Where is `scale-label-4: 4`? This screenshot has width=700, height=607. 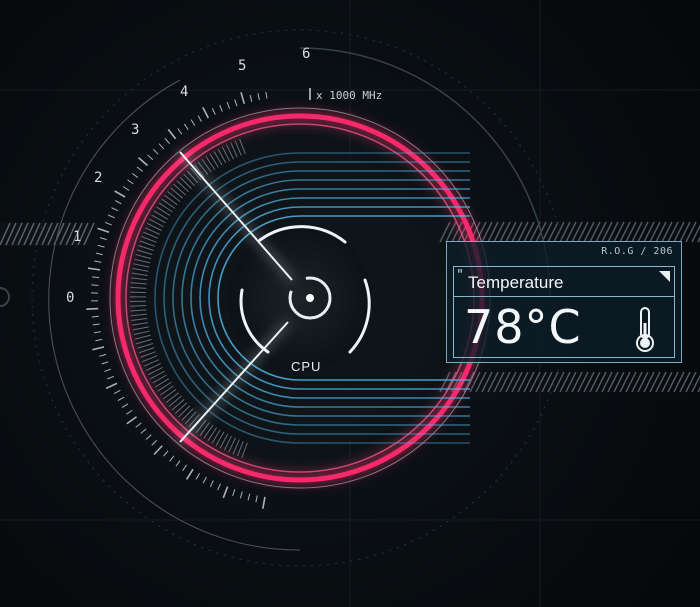
scale-label-4: 4 is located at coordinates (184, 92).